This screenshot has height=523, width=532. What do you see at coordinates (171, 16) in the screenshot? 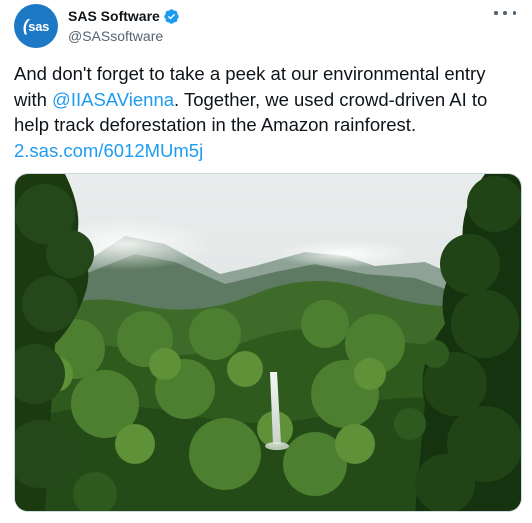
I see `verified-badge-icon` at bounding box center [171, 16].